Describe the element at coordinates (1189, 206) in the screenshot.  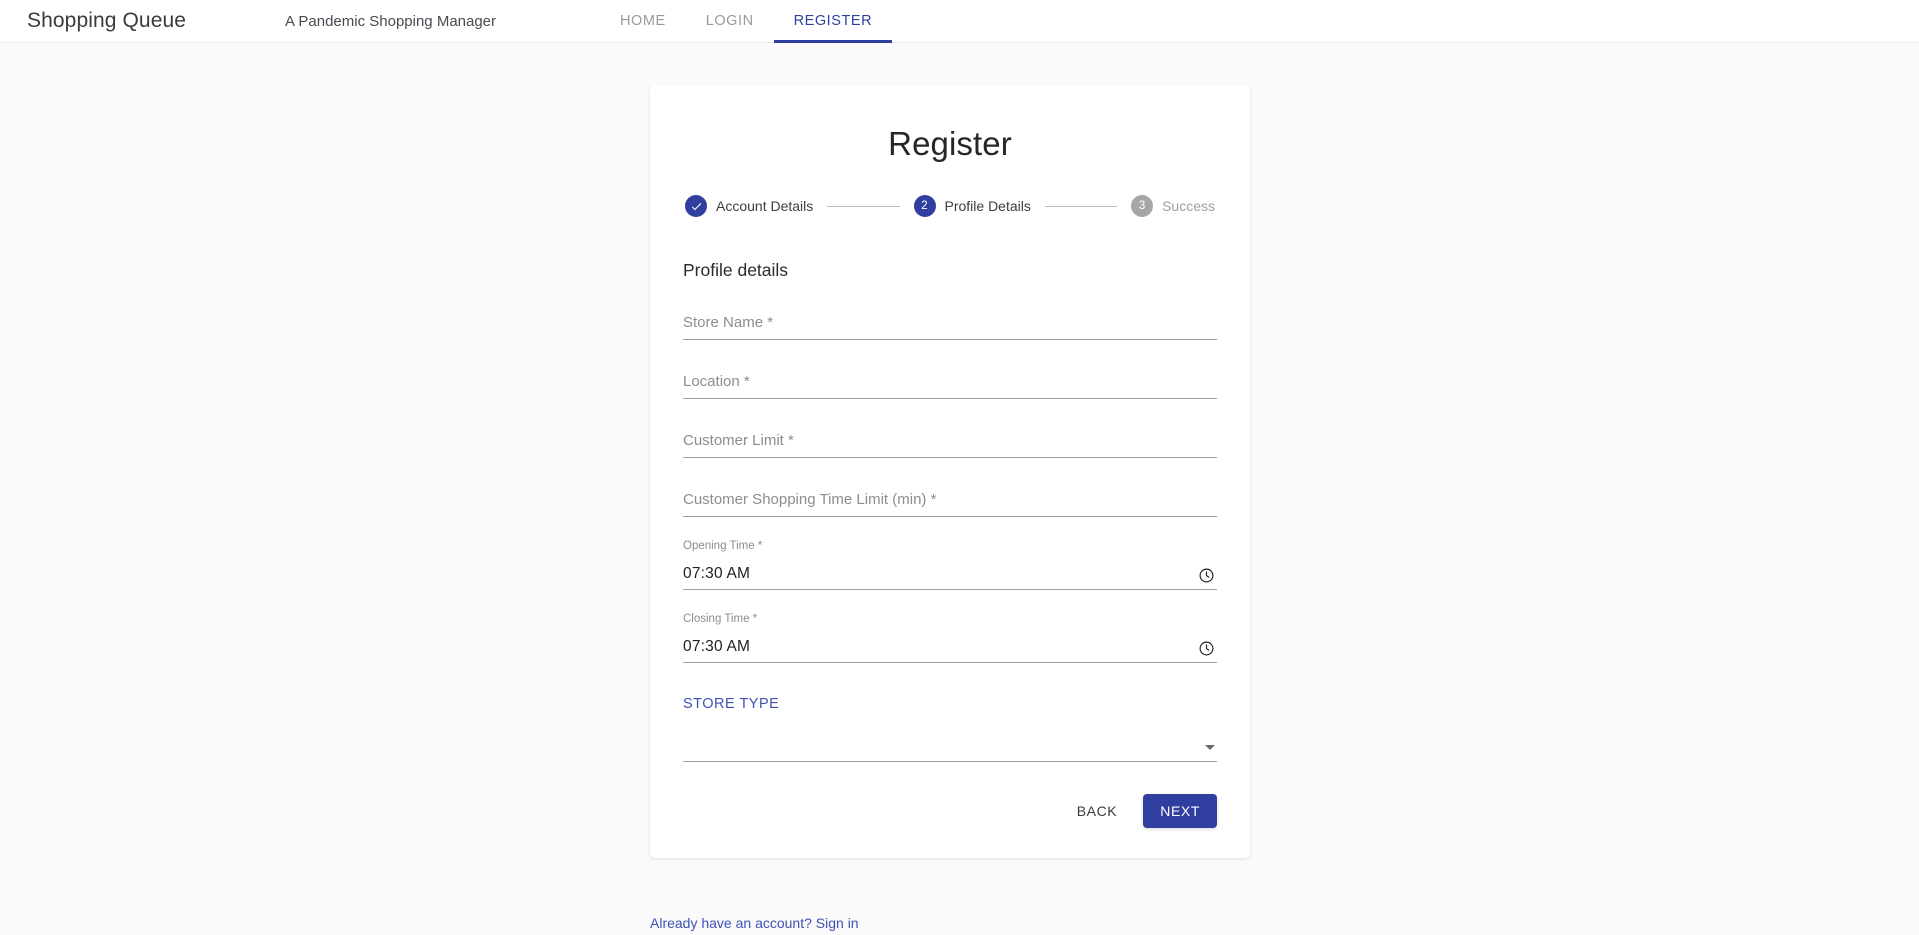
I see `stepper-label-success: Success` at that location.